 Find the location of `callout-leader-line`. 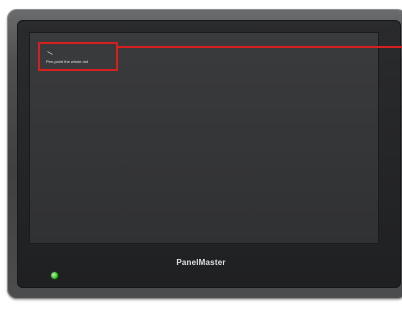

callout-leader-line is located at coordinates (260, 47).